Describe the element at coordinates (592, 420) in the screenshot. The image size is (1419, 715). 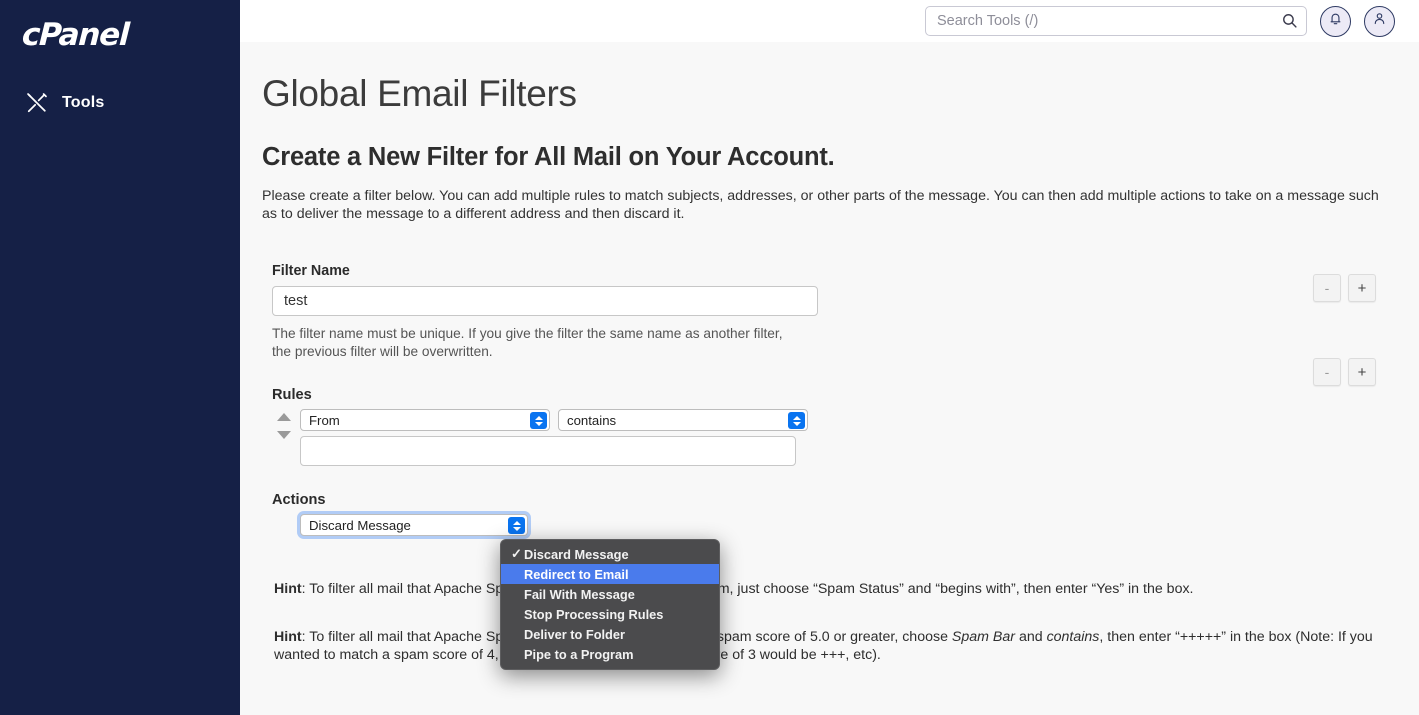
I see `rule-operator-select-value: contains` at that location.